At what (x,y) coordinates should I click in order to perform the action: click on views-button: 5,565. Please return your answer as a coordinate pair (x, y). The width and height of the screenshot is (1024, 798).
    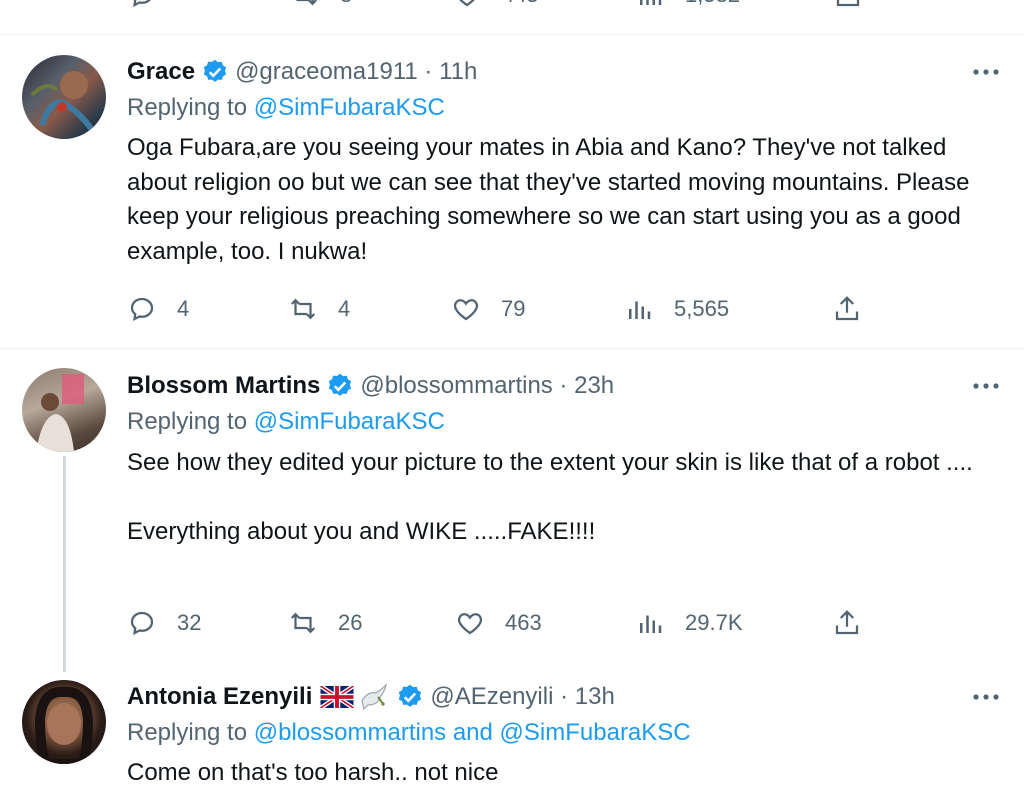
    Looking at the image, I should click on (676, 309).